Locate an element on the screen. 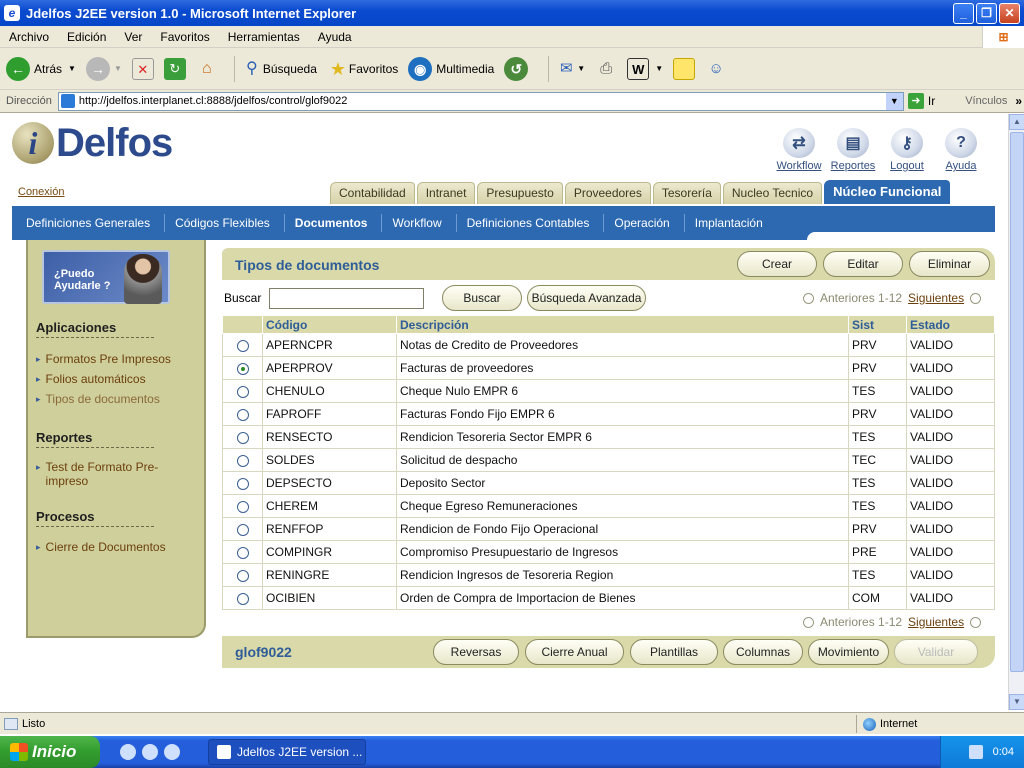 The width and height of the screenshot is (1024, 768). table-row: DEPSECTO Deposito Sector TES VALIDO is located at coordinates (608, 483).